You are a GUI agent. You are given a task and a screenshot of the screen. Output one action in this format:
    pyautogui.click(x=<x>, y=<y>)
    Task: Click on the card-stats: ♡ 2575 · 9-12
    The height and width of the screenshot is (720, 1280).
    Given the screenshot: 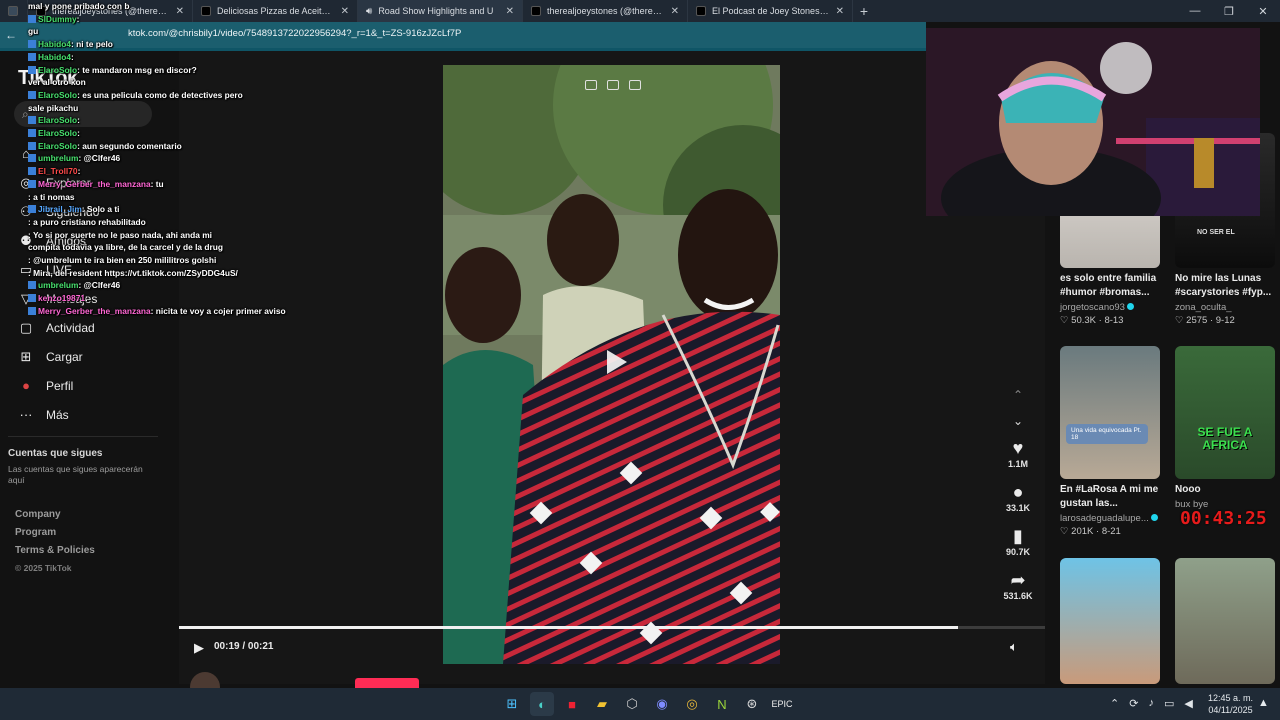 What is the action you would take?
    pyautogui.click(x=1205, y=320)
    